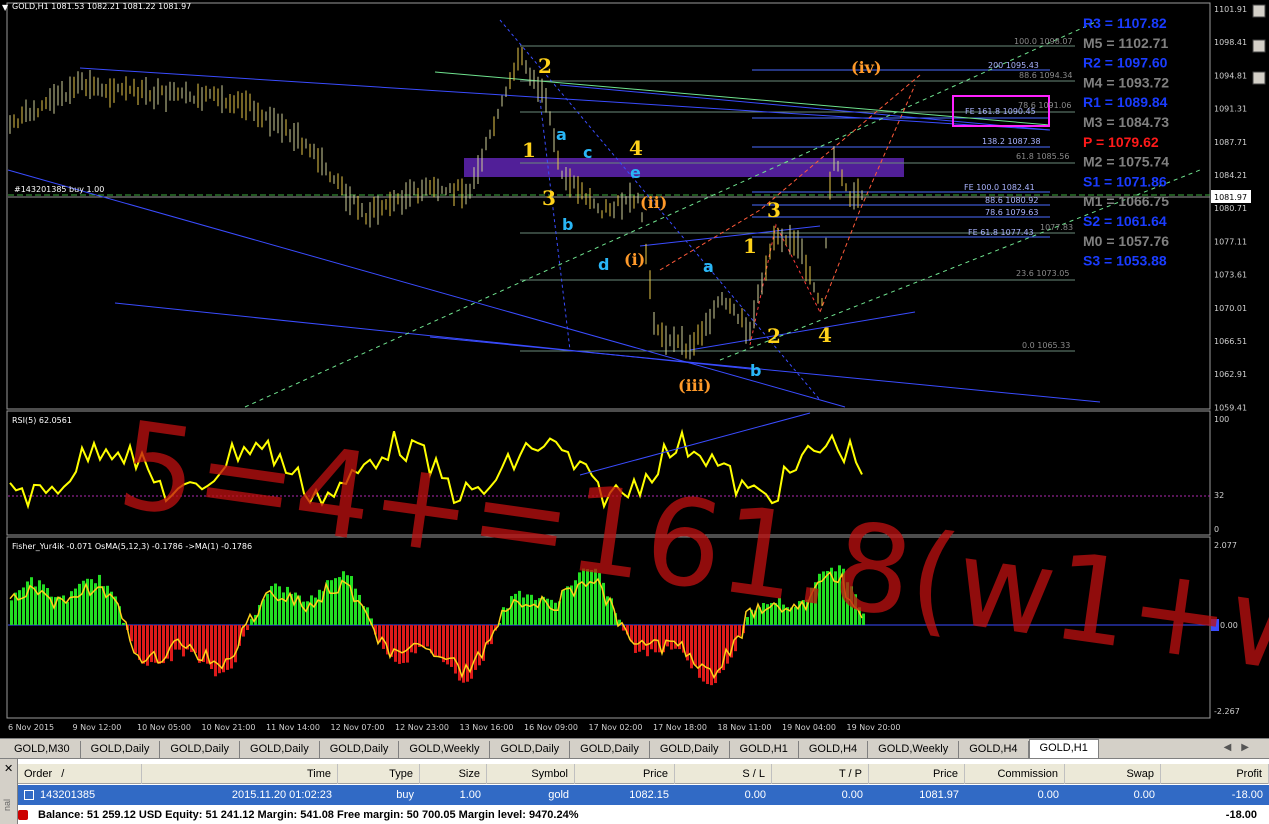 Image resolution: width=1269 pixels, height=824 pixels. I want to click on pivot-level: M3 = 1084.73, so click(1126, 122).